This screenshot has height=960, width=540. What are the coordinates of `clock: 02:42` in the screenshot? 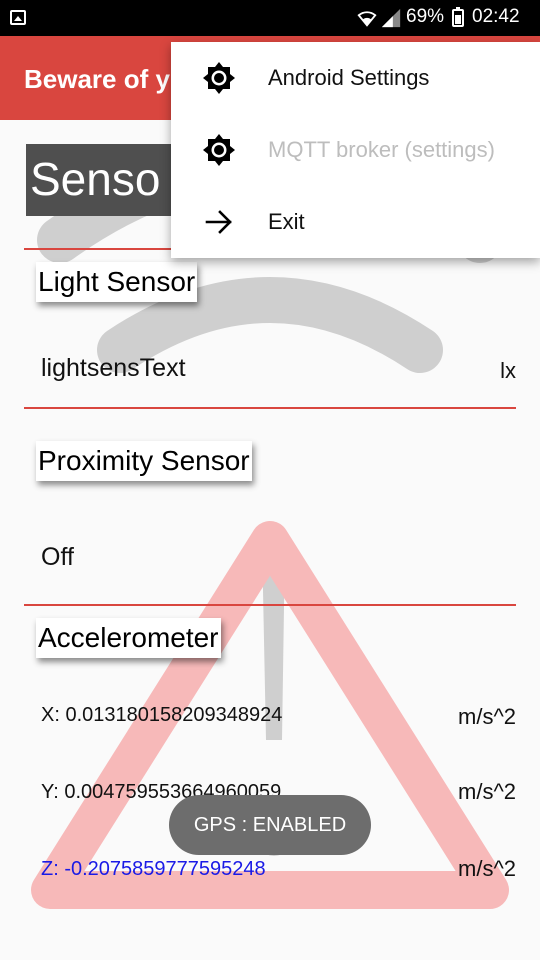 It's located at (496, 16).